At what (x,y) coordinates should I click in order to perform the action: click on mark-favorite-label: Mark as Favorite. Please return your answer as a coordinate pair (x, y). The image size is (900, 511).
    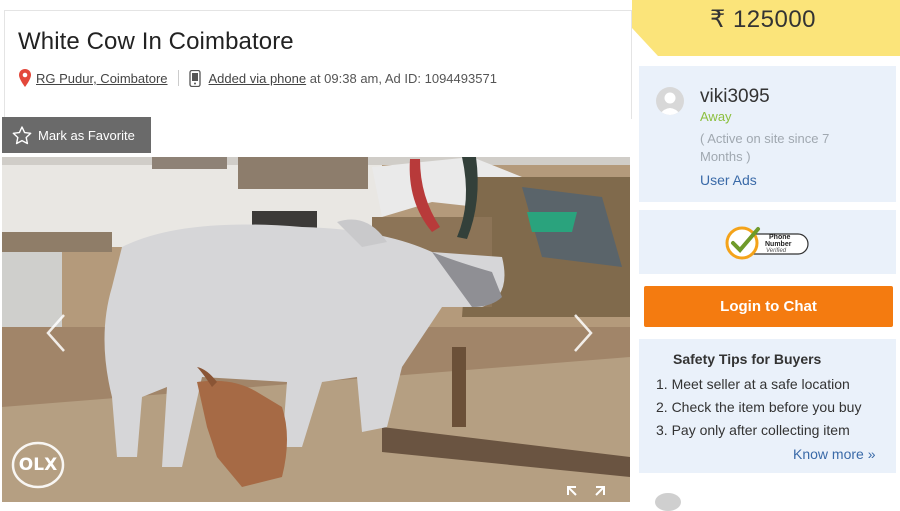
    Looking at the image, I should click on (86, 135).